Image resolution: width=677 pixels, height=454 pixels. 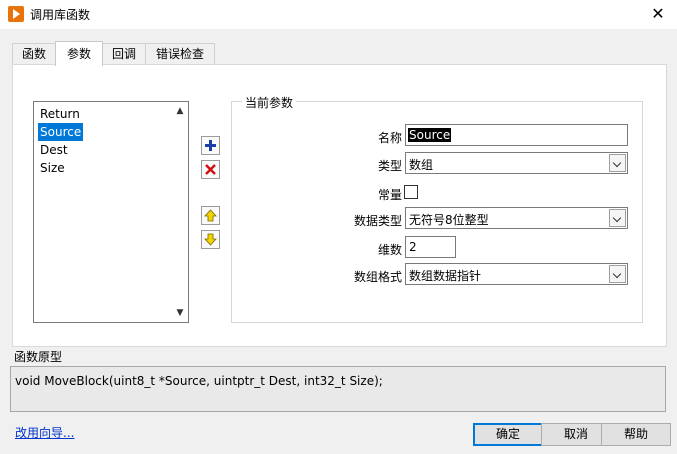 I want to click on chevron-down-icon: ▼, so click(x=180, y=313).